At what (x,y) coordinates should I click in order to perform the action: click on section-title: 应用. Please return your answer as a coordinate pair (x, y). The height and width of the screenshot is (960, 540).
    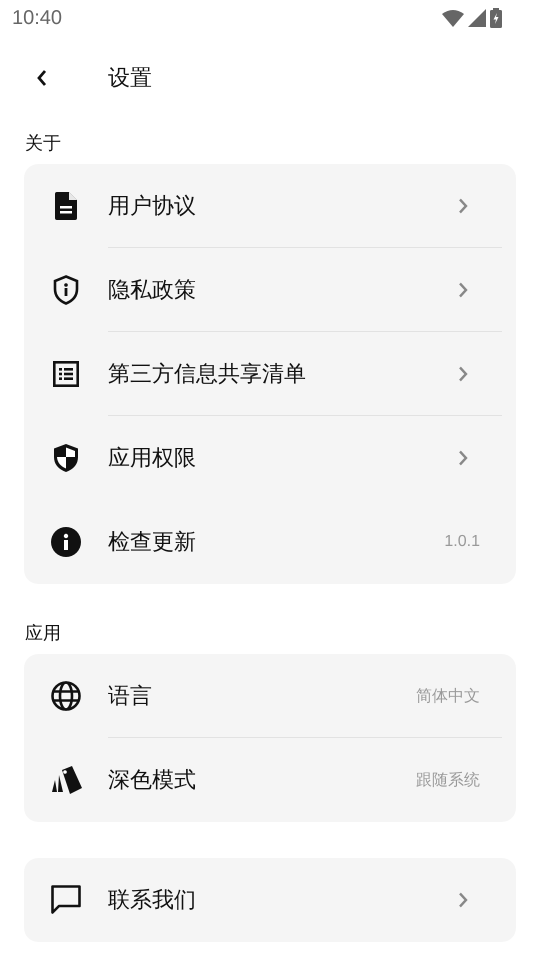
    Looking at the image, I should click on (43, 634).